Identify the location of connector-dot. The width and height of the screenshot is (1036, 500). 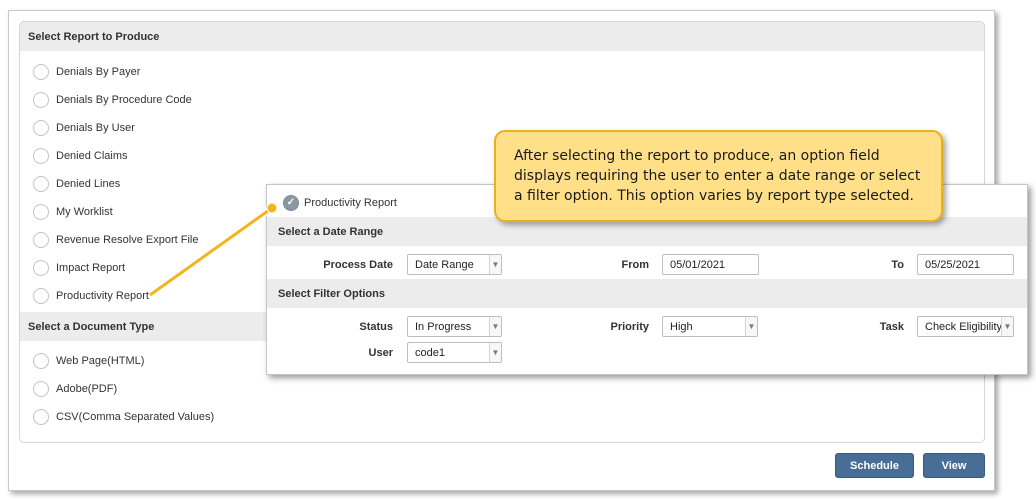
(272, 208).